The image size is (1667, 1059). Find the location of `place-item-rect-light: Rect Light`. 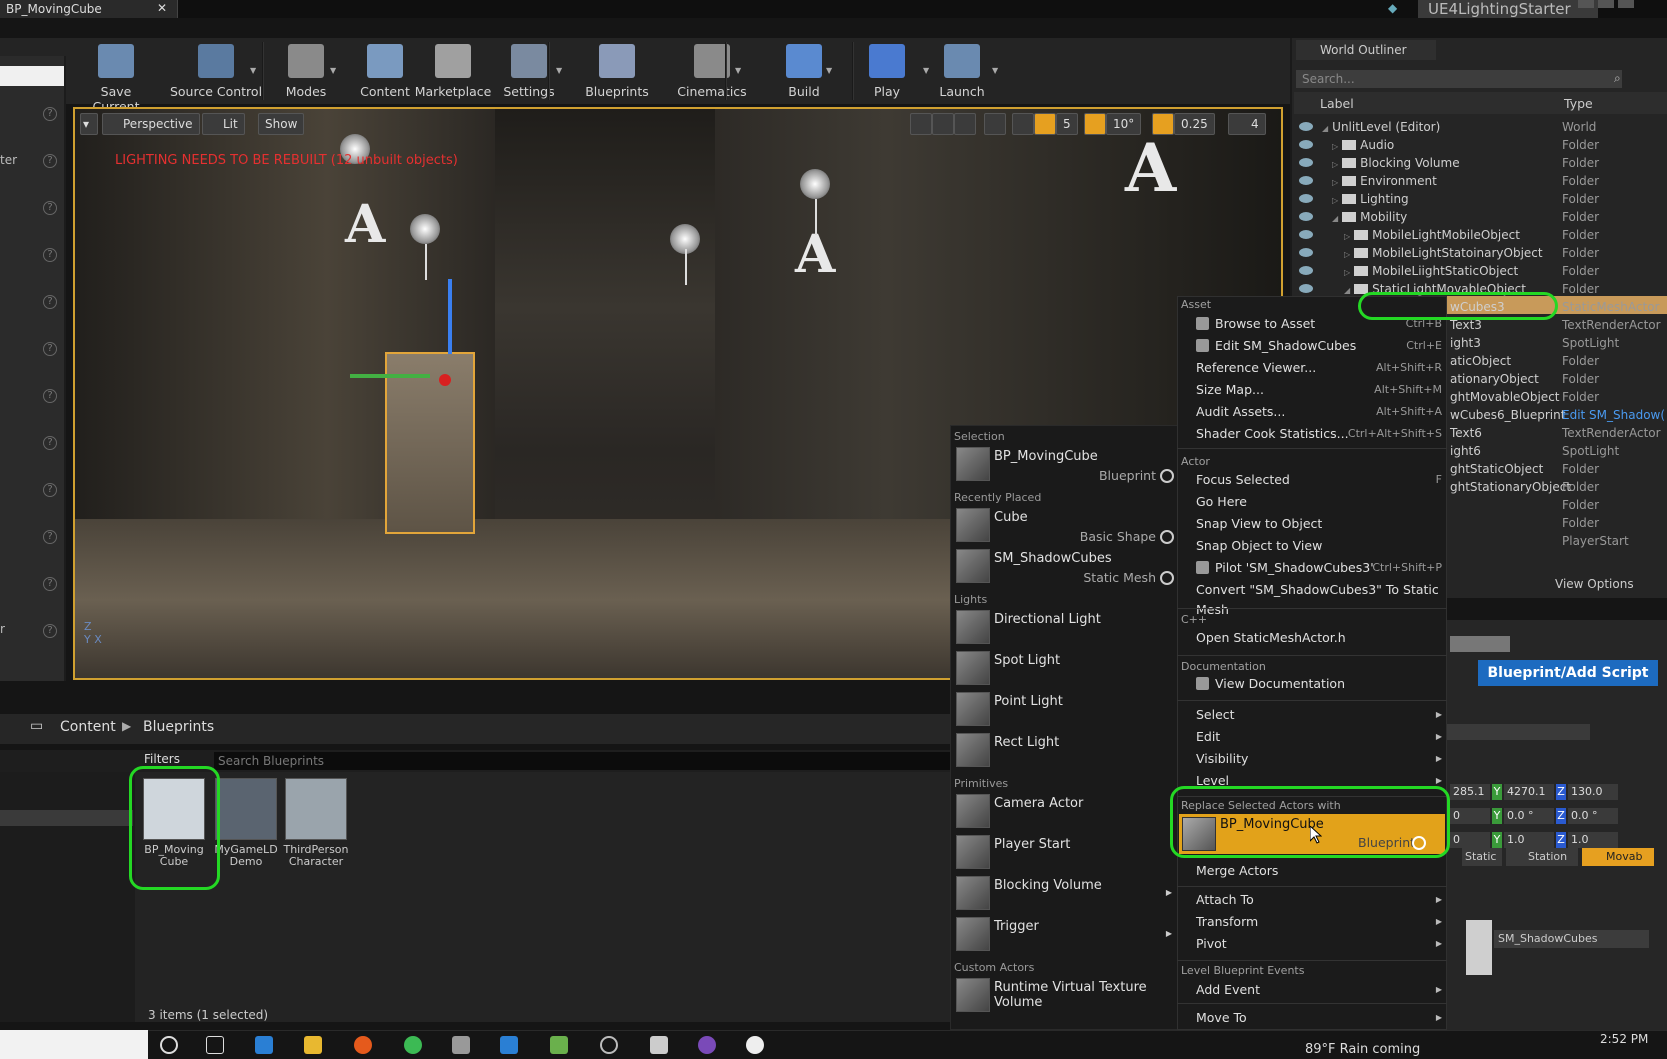

place-item-rect-light: Rect Light is located at coordinates (1066, 751).